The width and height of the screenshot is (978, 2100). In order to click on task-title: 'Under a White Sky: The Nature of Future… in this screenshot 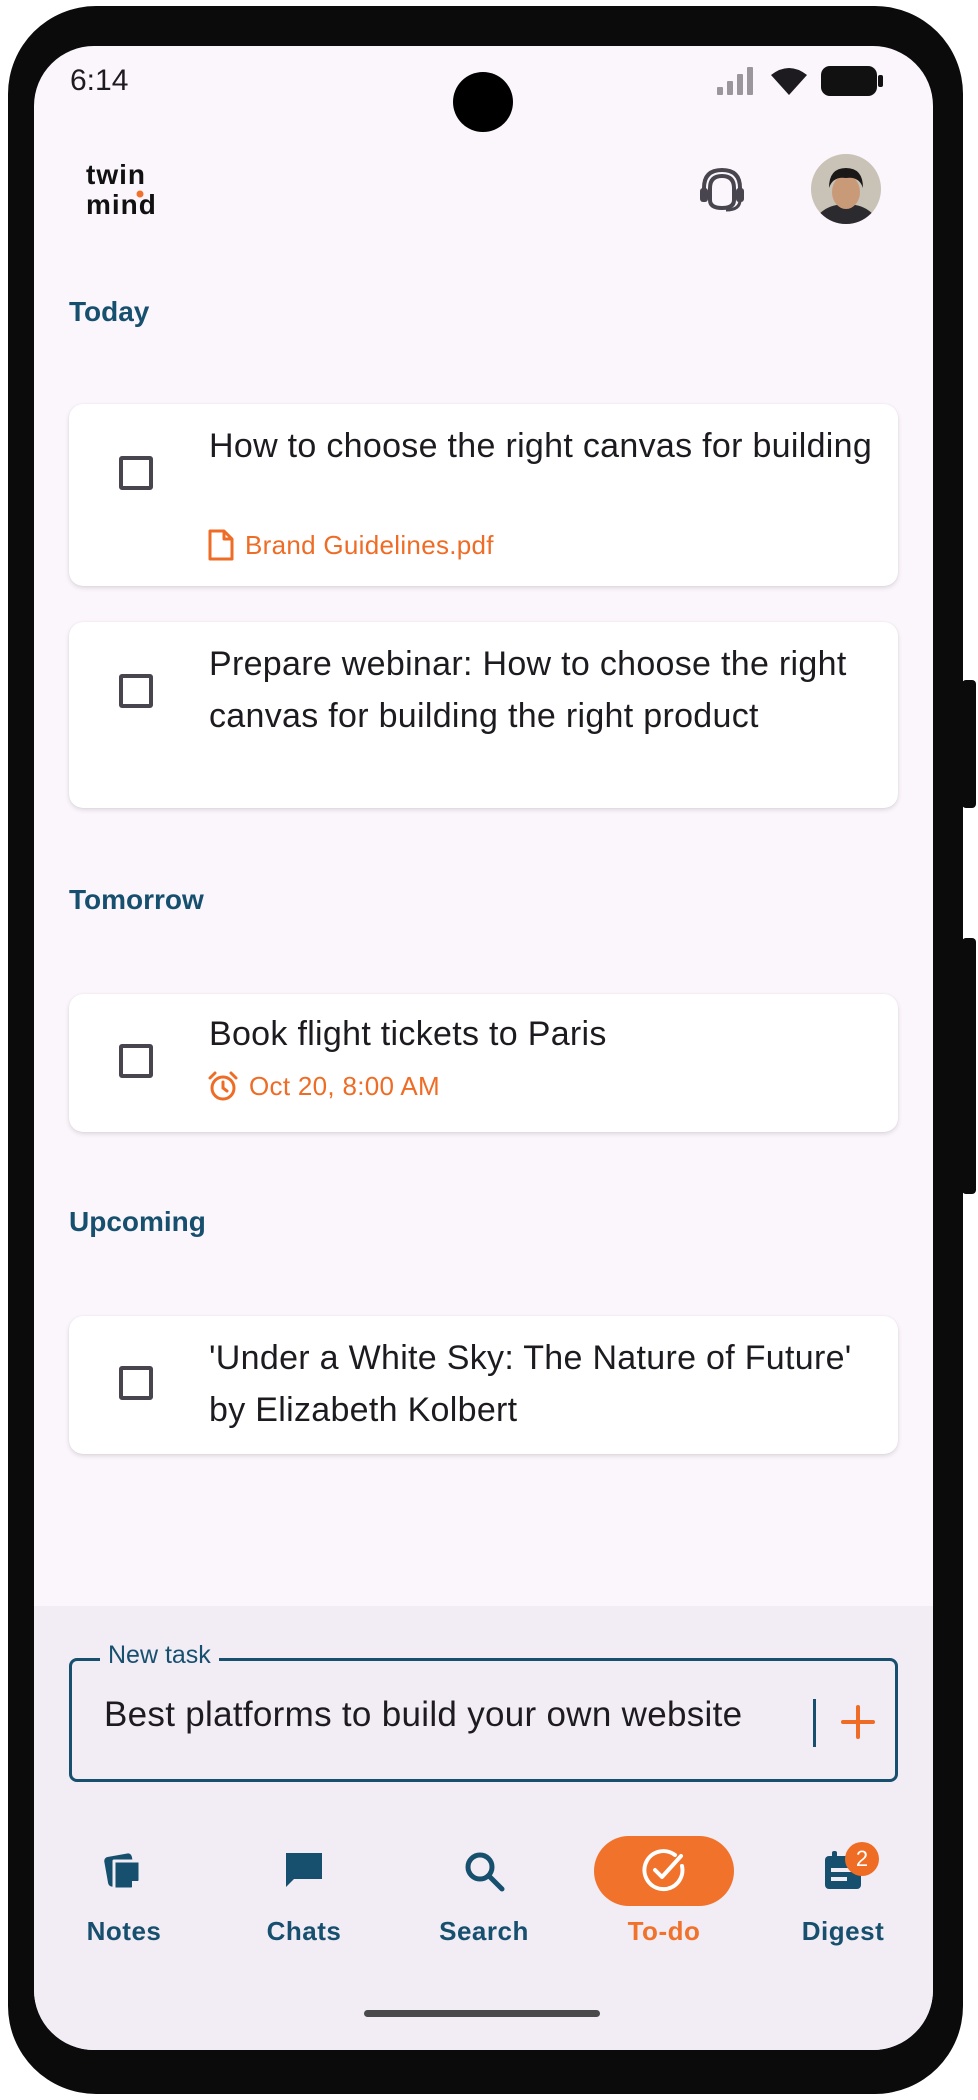, I will do `click(530, 1384)`.